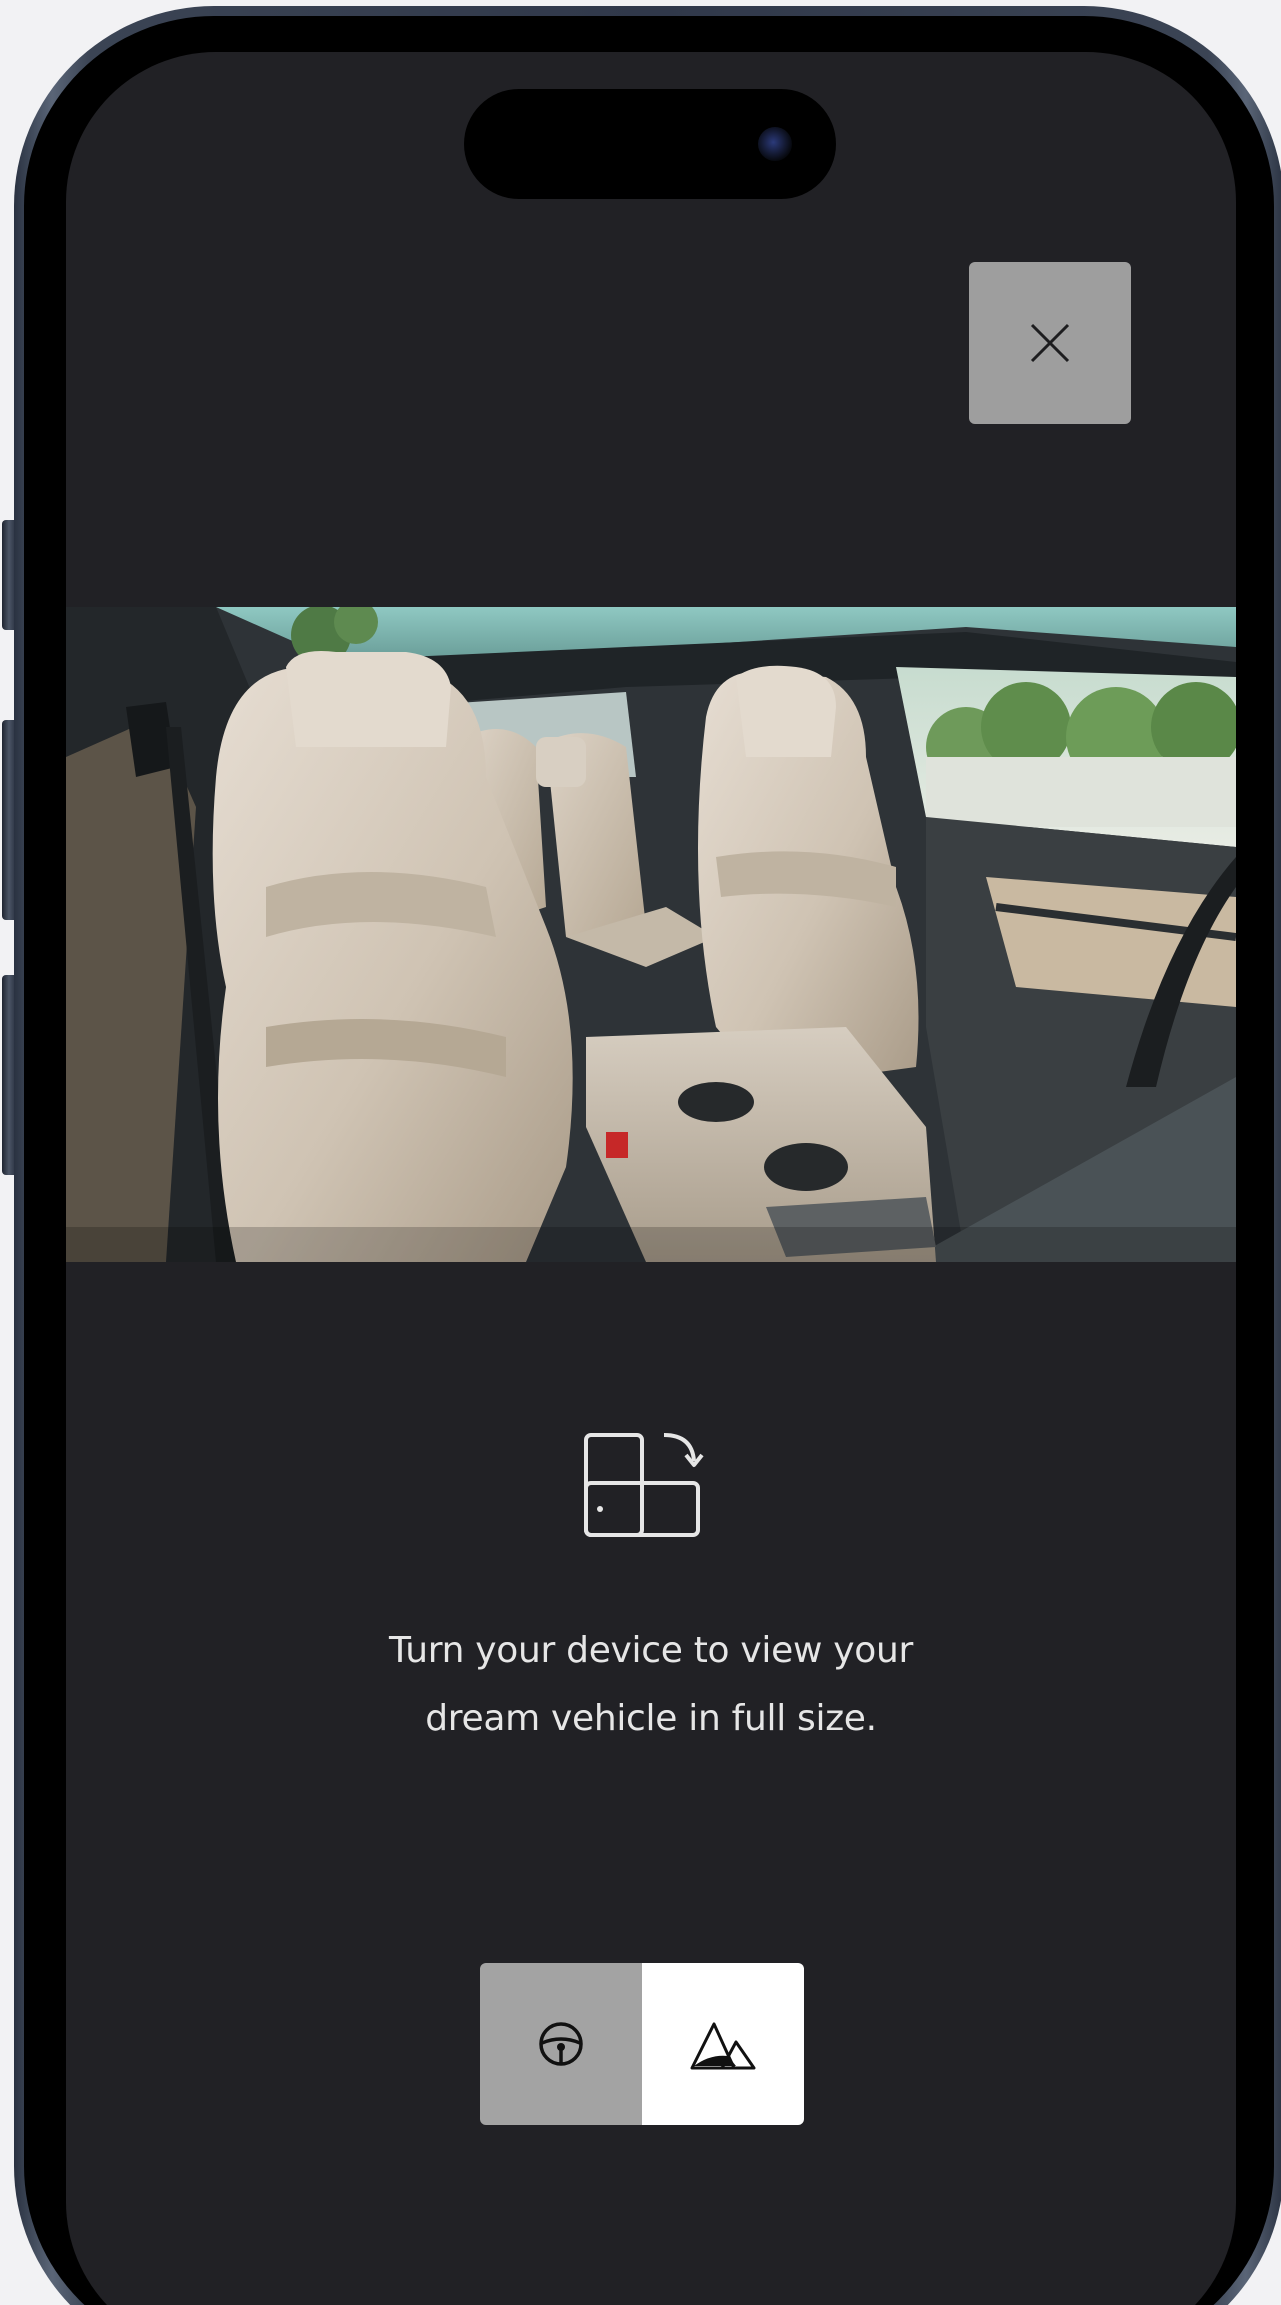  I want to click on view-toggle, so click(642, 2044).